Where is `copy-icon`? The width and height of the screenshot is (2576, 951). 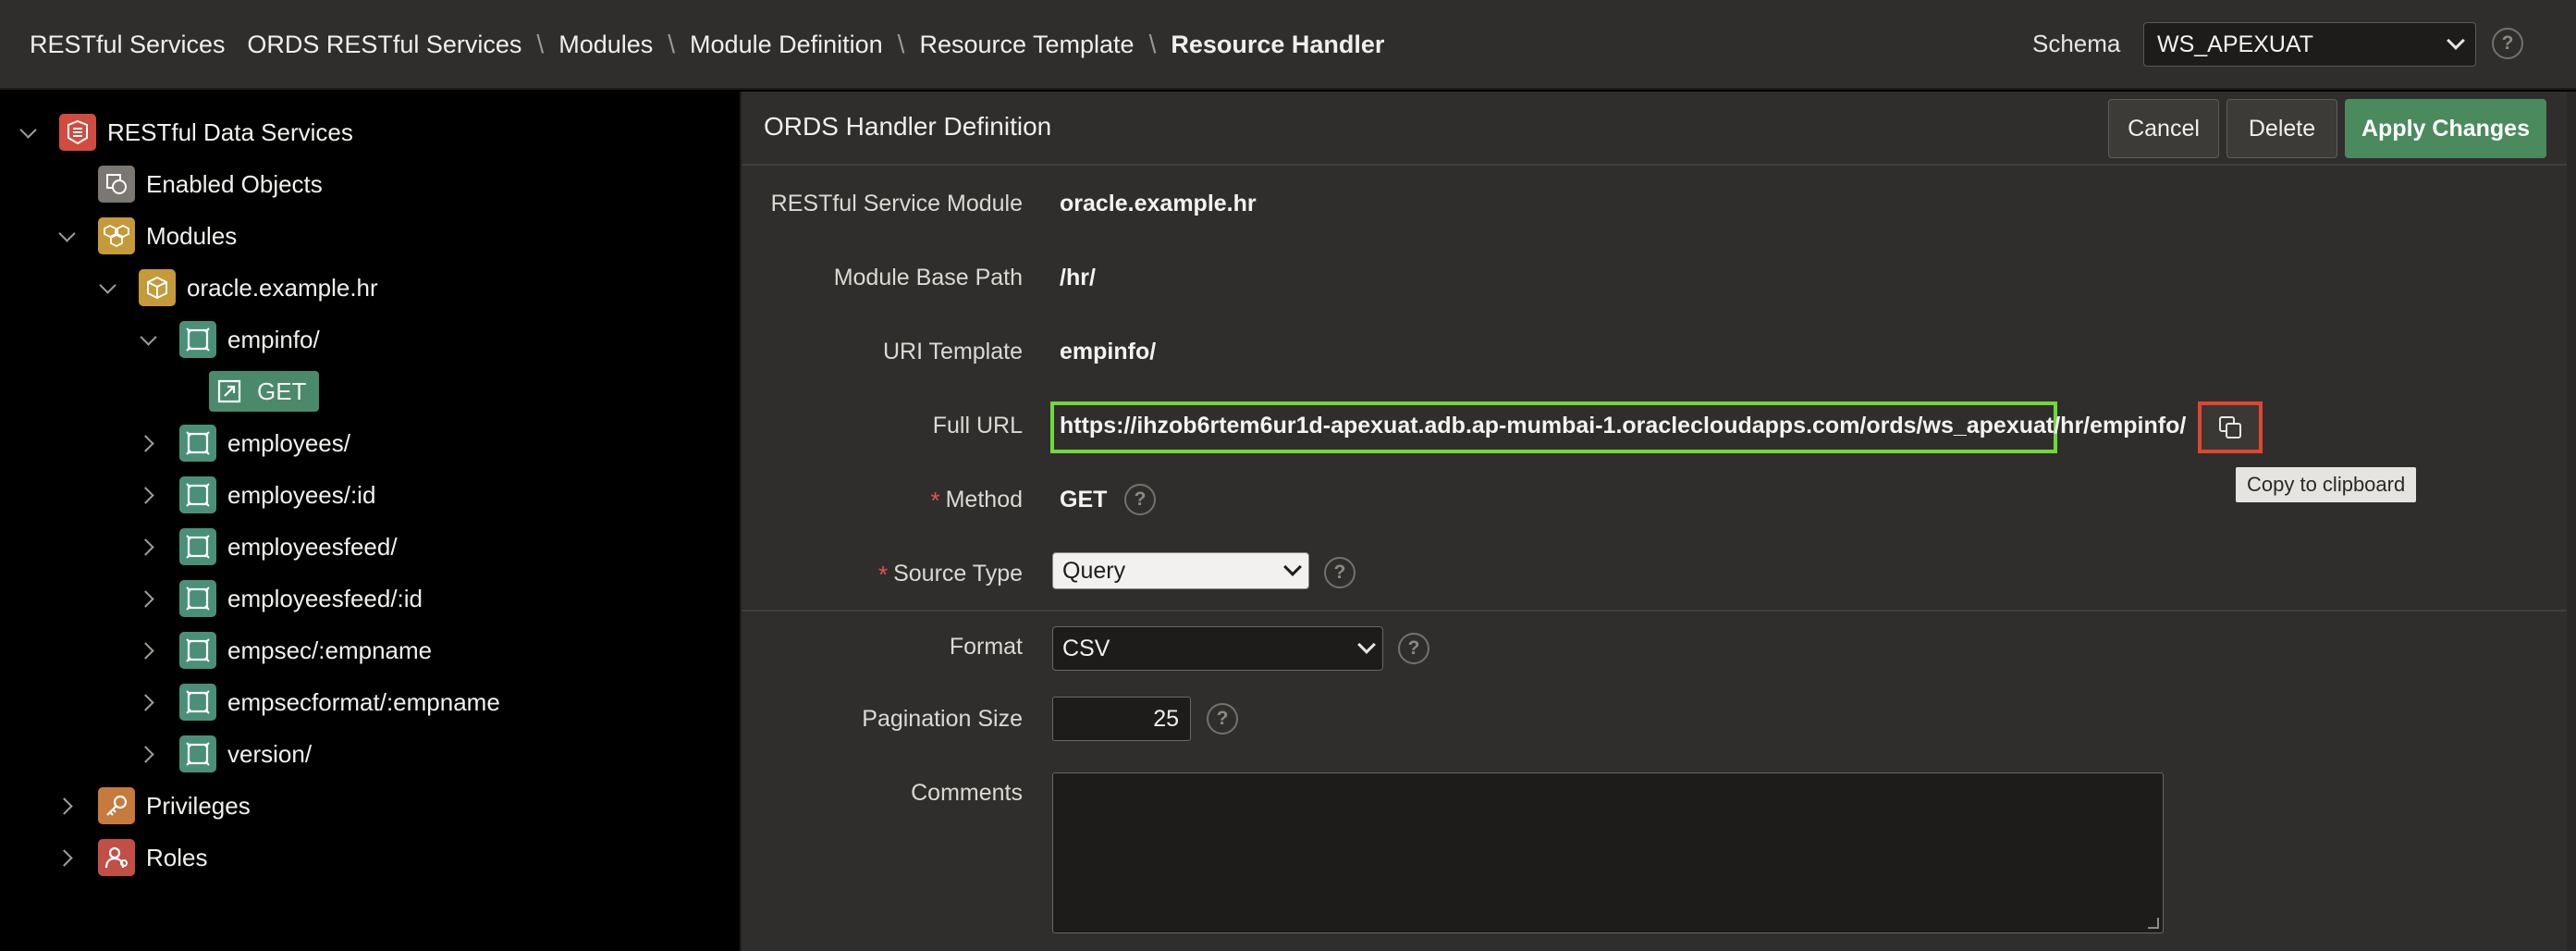 copy-icon is located at coordinates (2230, 427).